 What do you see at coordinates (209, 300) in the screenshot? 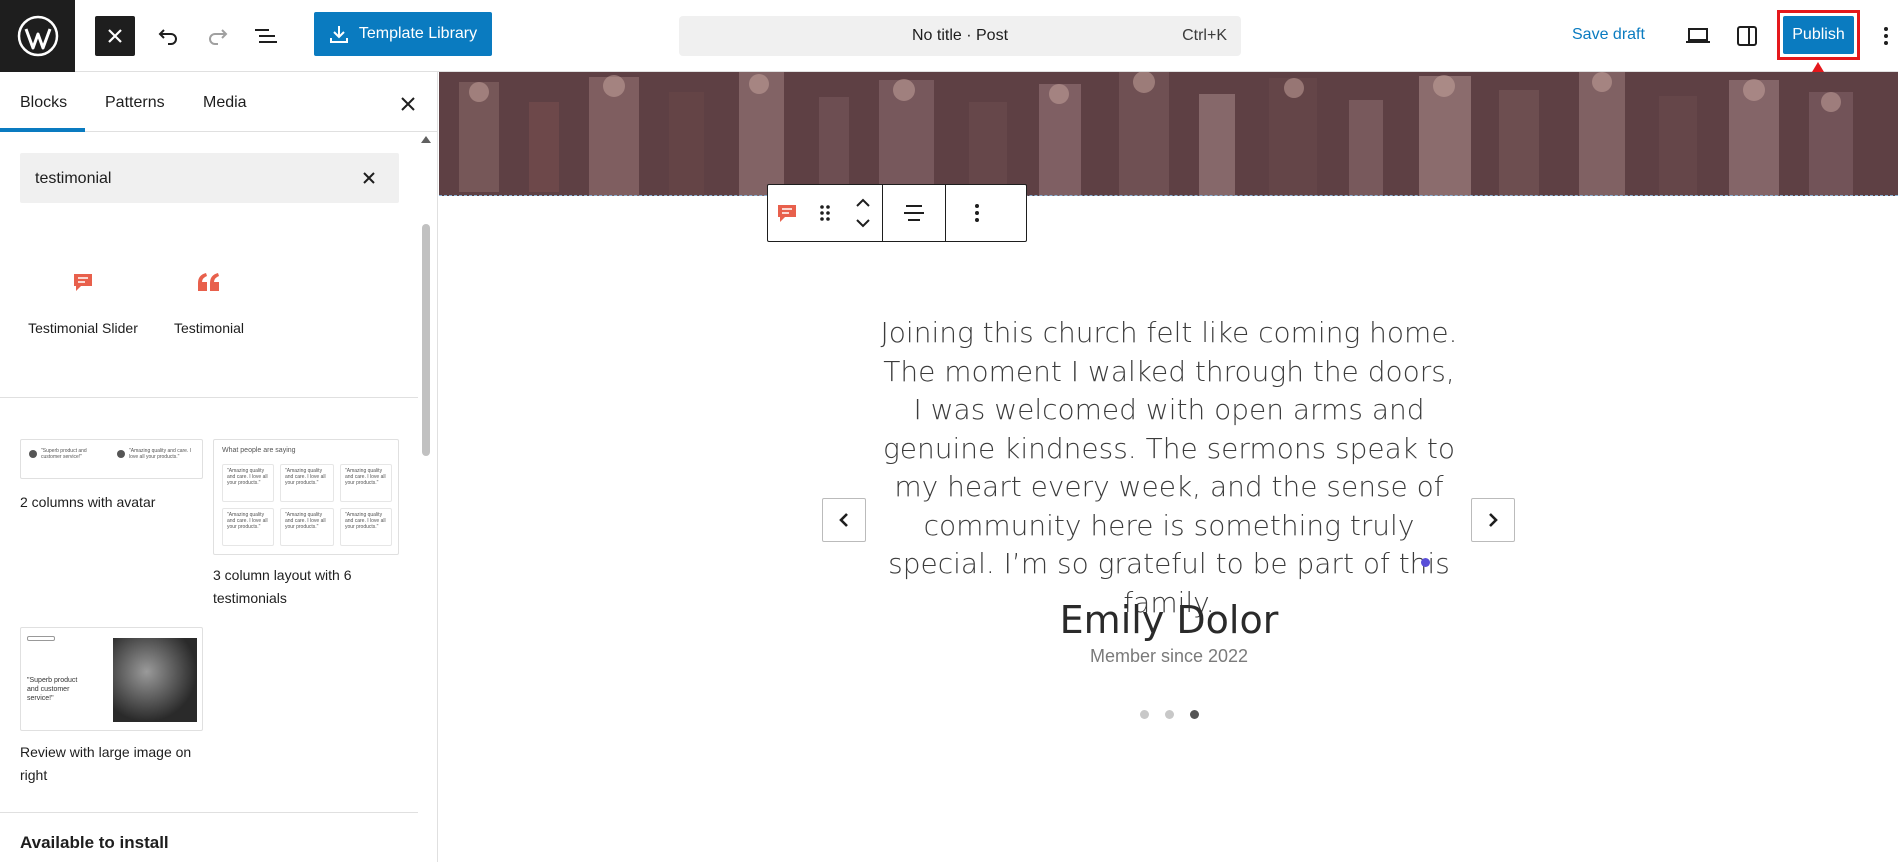
I see `block-testimonial: Testimonial` at bounding box center [209, 300].